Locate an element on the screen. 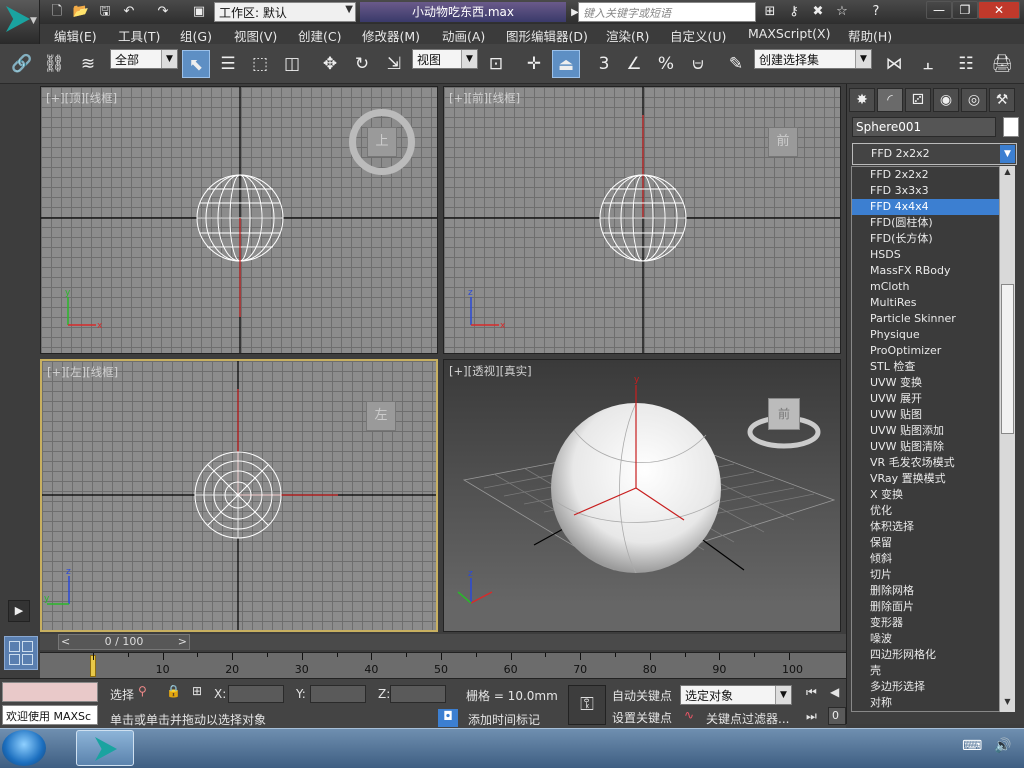  selection-filter-dropdown: 全部 ▼ is located at coordinates (144, 59).